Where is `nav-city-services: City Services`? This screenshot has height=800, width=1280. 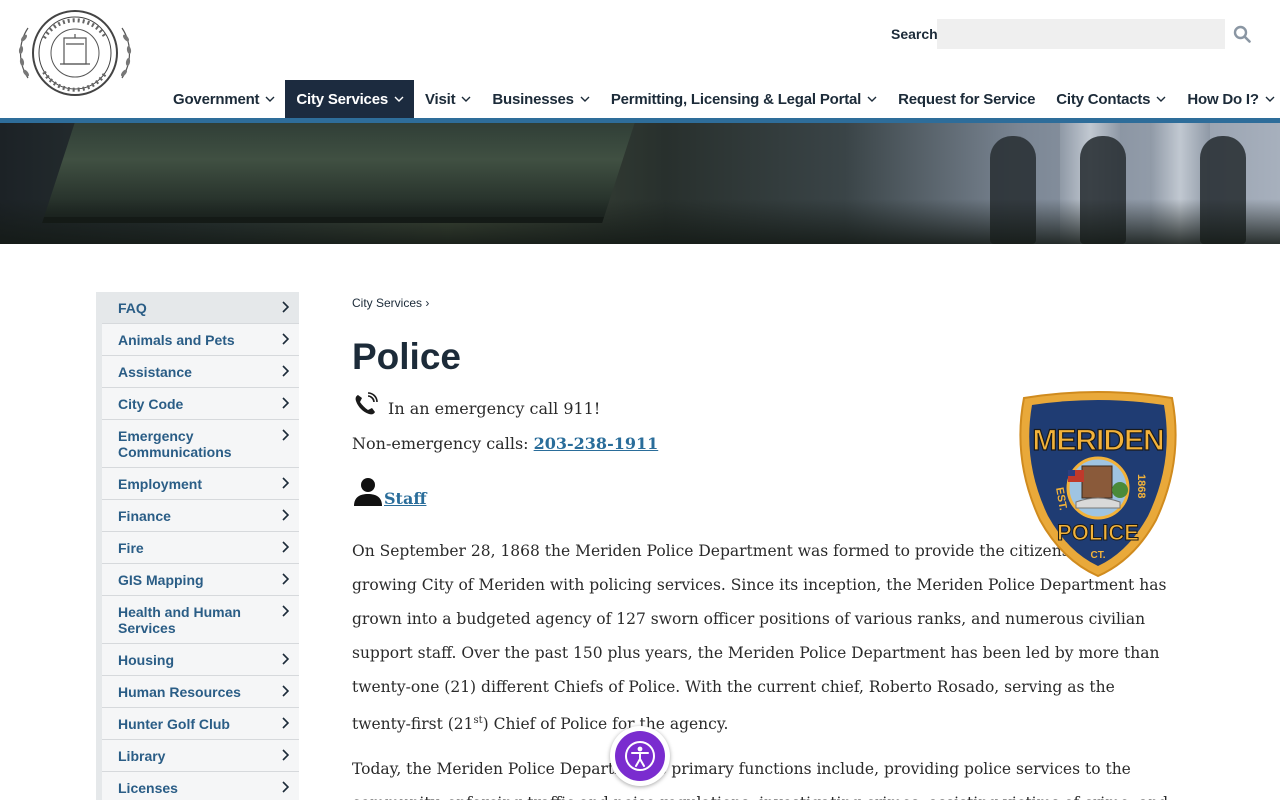
nav-city-services: City Services is located at coordinates (349, 99).